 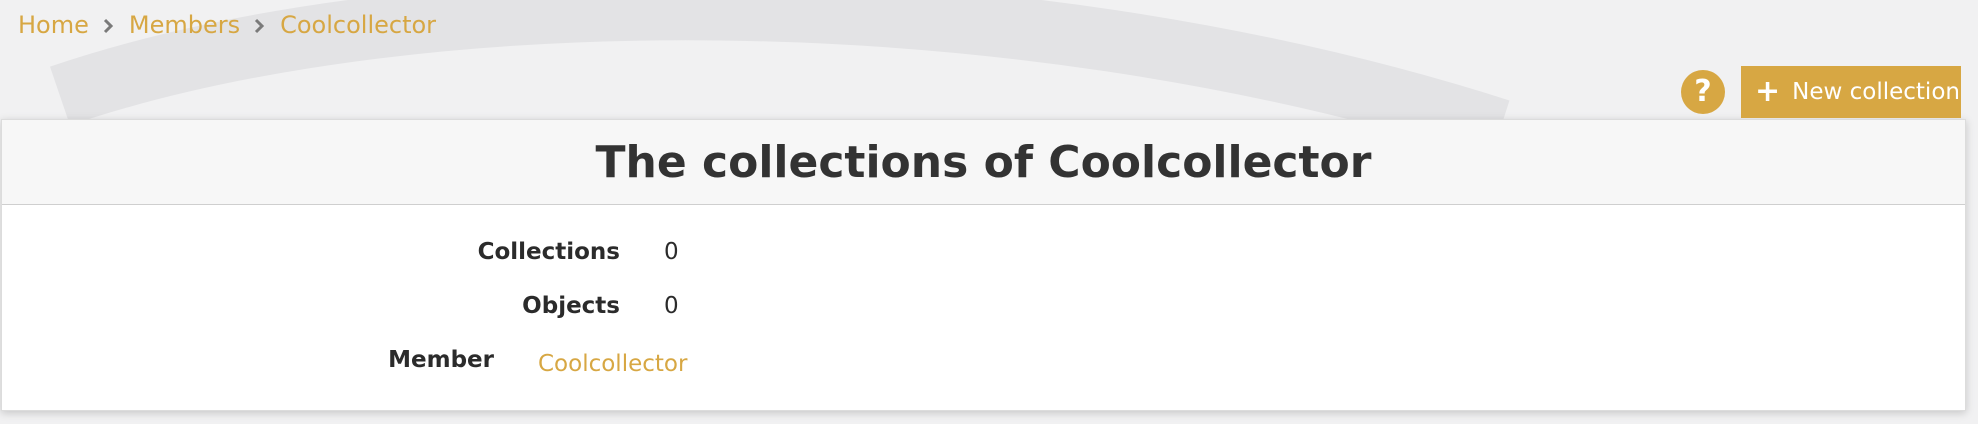 I want to click on breadcrumb-home-link: Home, so click(x=53, y=25).